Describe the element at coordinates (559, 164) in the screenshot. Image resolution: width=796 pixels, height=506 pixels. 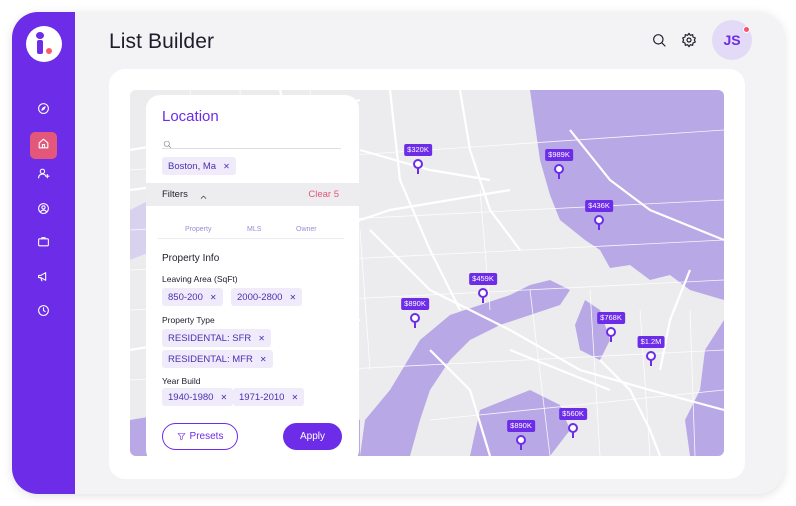
I see `price-pin: $989K` at that location.